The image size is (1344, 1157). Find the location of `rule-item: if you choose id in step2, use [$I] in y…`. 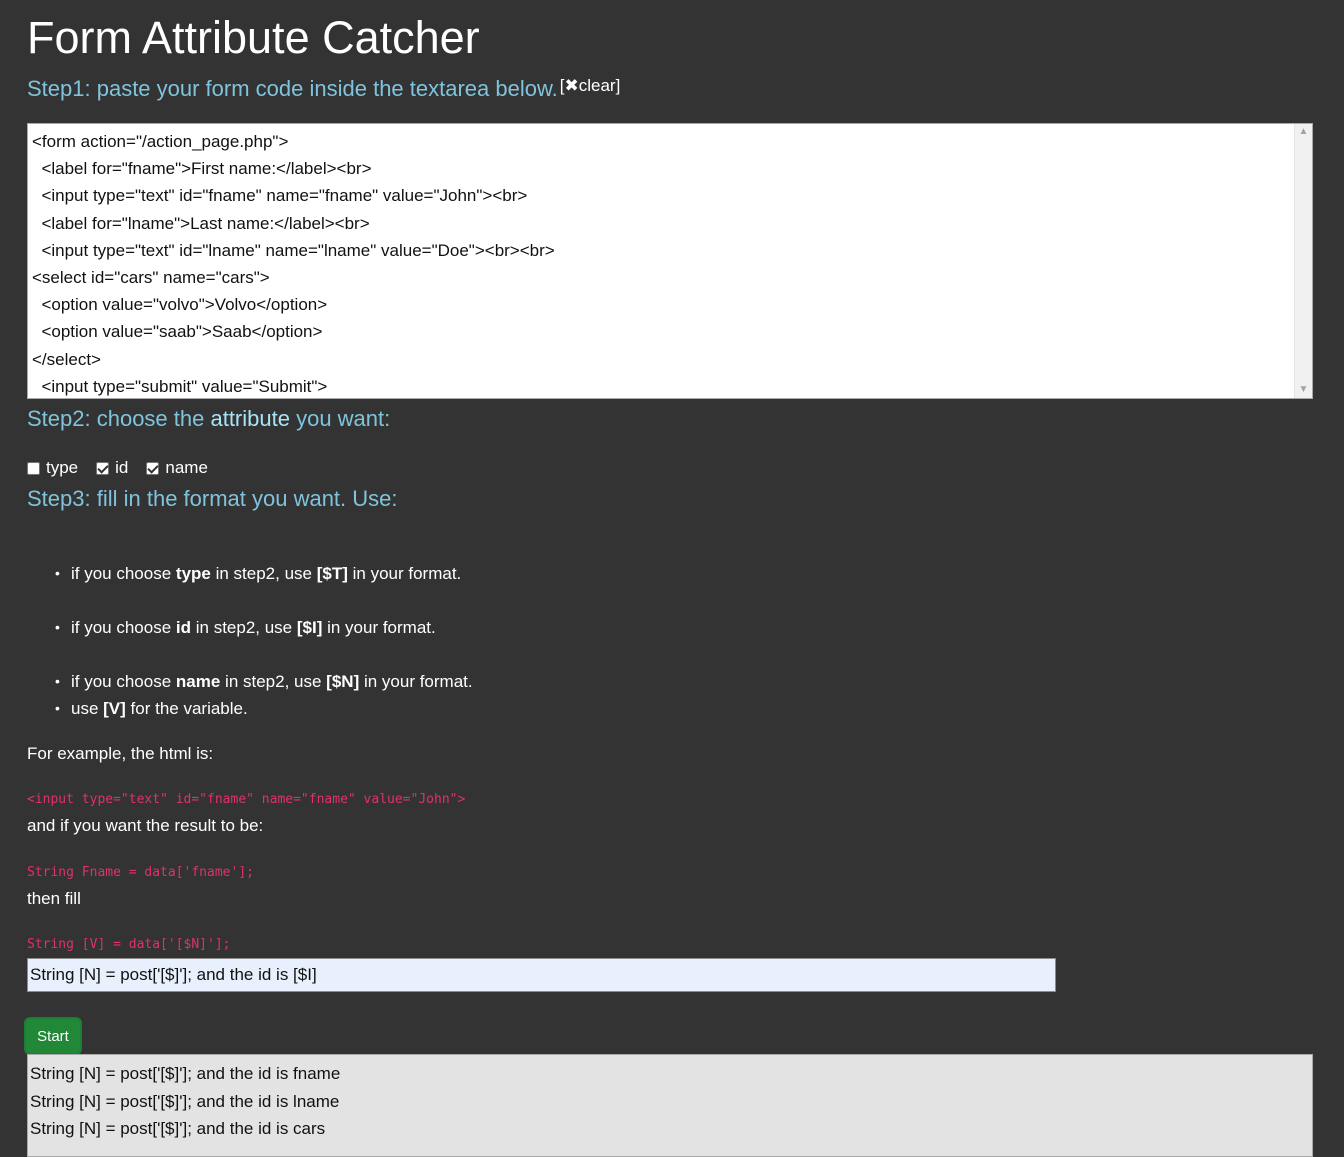

rule-item: if you choose id in step2, use [$I] in y… is located at coordinates (245, 627).